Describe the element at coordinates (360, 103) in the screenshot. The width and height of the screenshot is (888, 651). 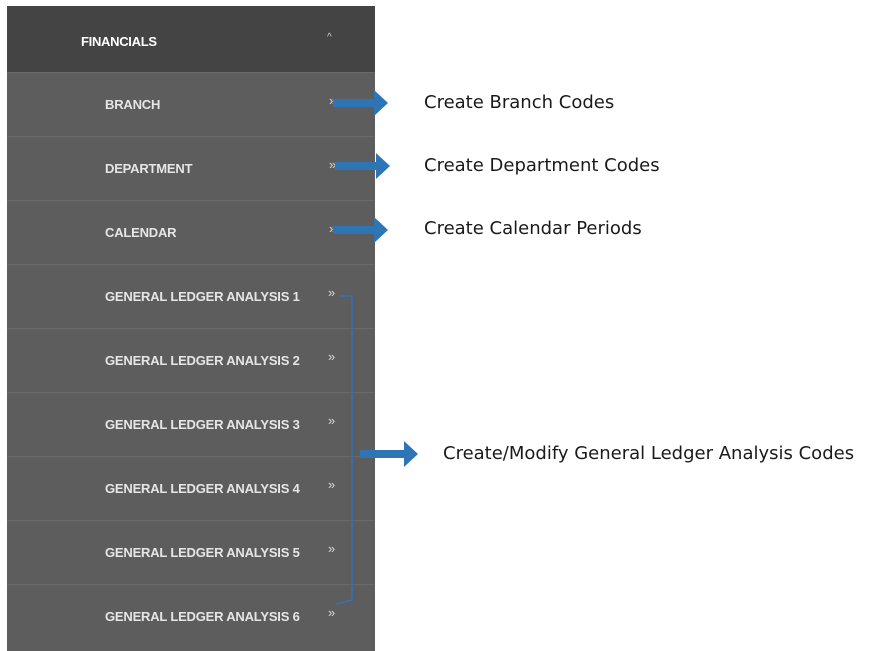
I see `arrow-branch-icon` at that location.